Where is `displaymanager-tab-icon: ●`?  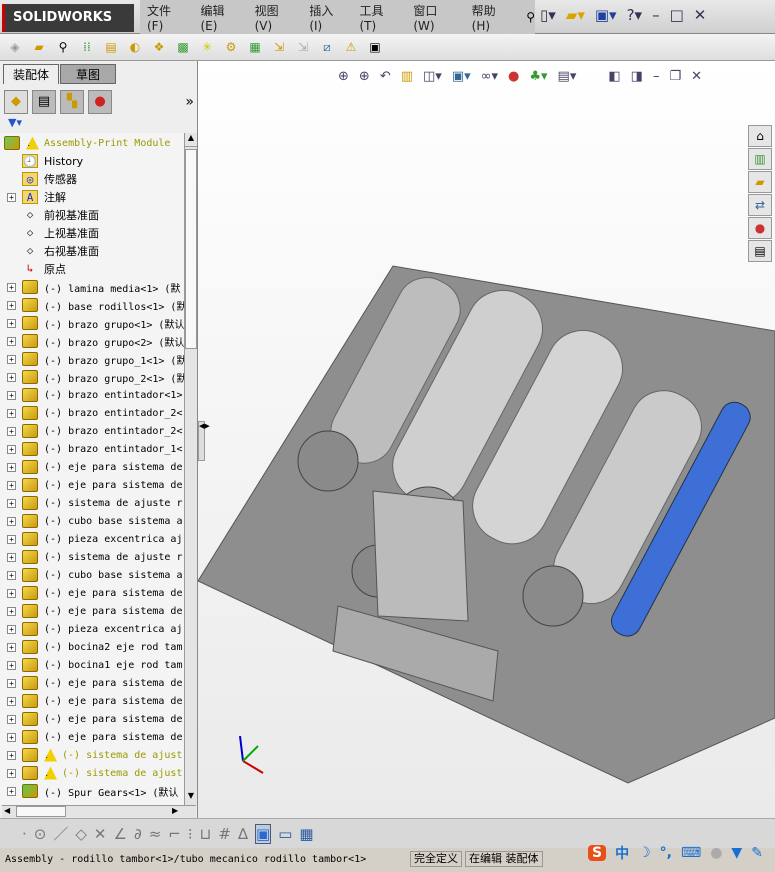
displaymanager-tab-icon: ● is located at coordinates (100, 102).